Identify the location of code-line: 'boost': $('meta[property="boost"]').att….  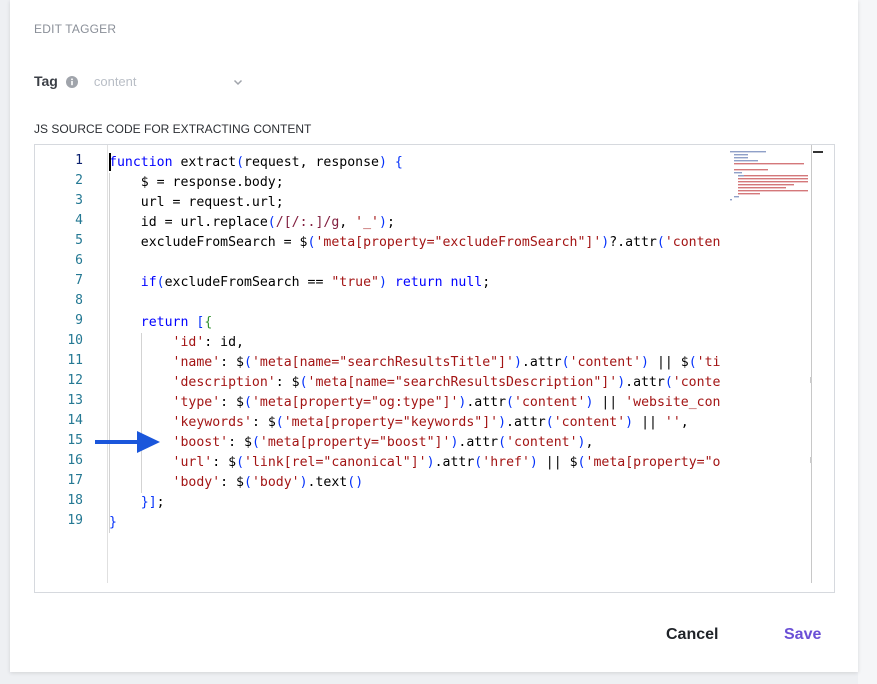
(383, 442).